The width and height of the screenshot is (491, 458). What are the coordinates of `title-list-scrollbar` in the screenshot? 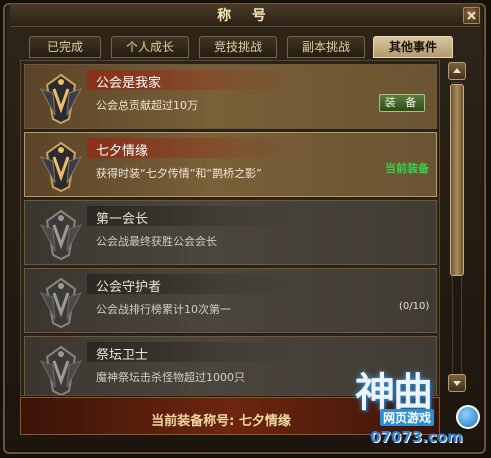 It's located at (457, 229).